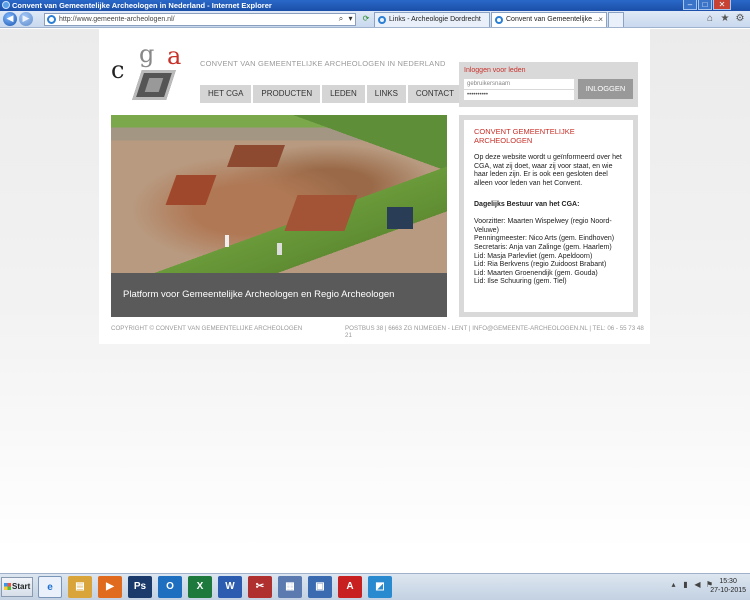 This screenshot has height=600, width=750. What do you see at coordinates (728, 581) in the screenshot?
I see `clock-time: 15:30` at bounding box center [728, 581].